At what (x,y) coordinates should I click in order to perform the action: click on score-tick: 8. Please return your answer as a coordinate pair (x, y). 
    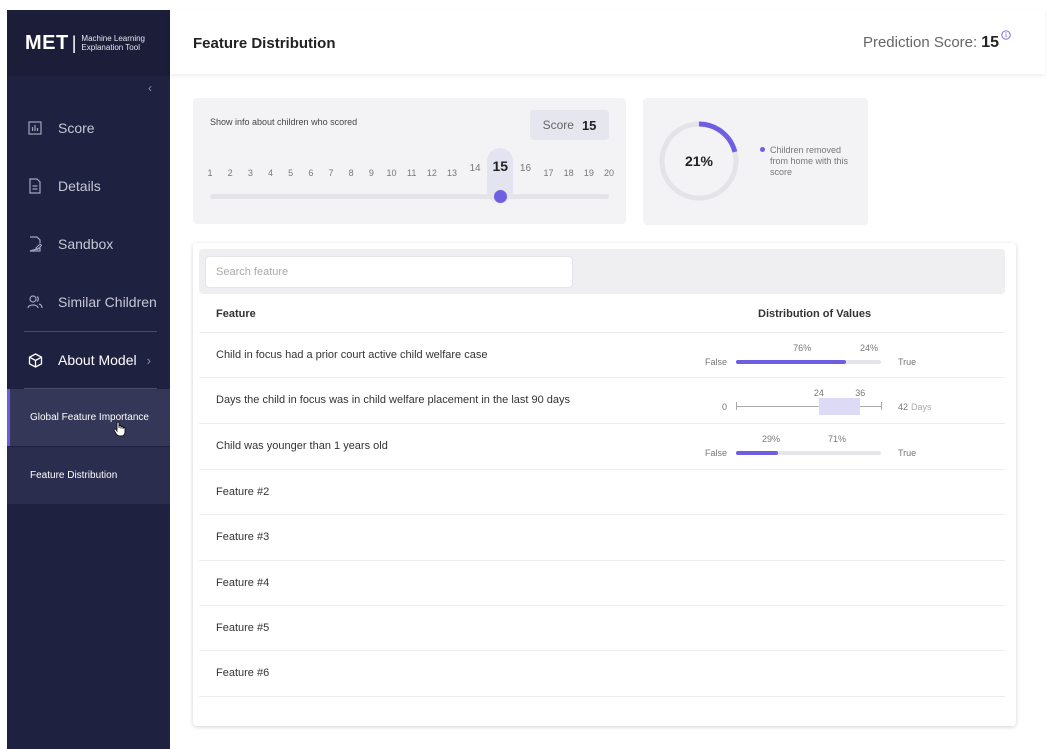
    Looking at the image, I should click on (351, 173).